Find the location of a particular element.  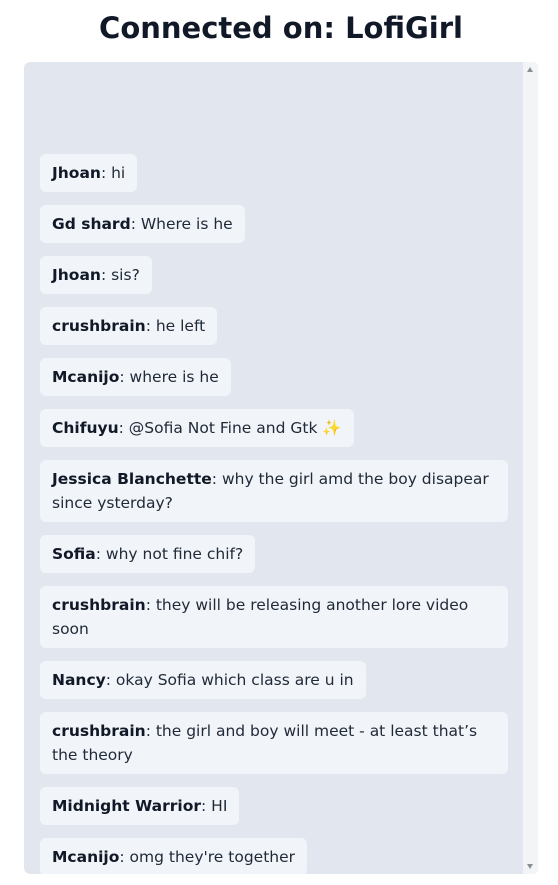

message-username: Gd shard is located at coordinates (91, 224).